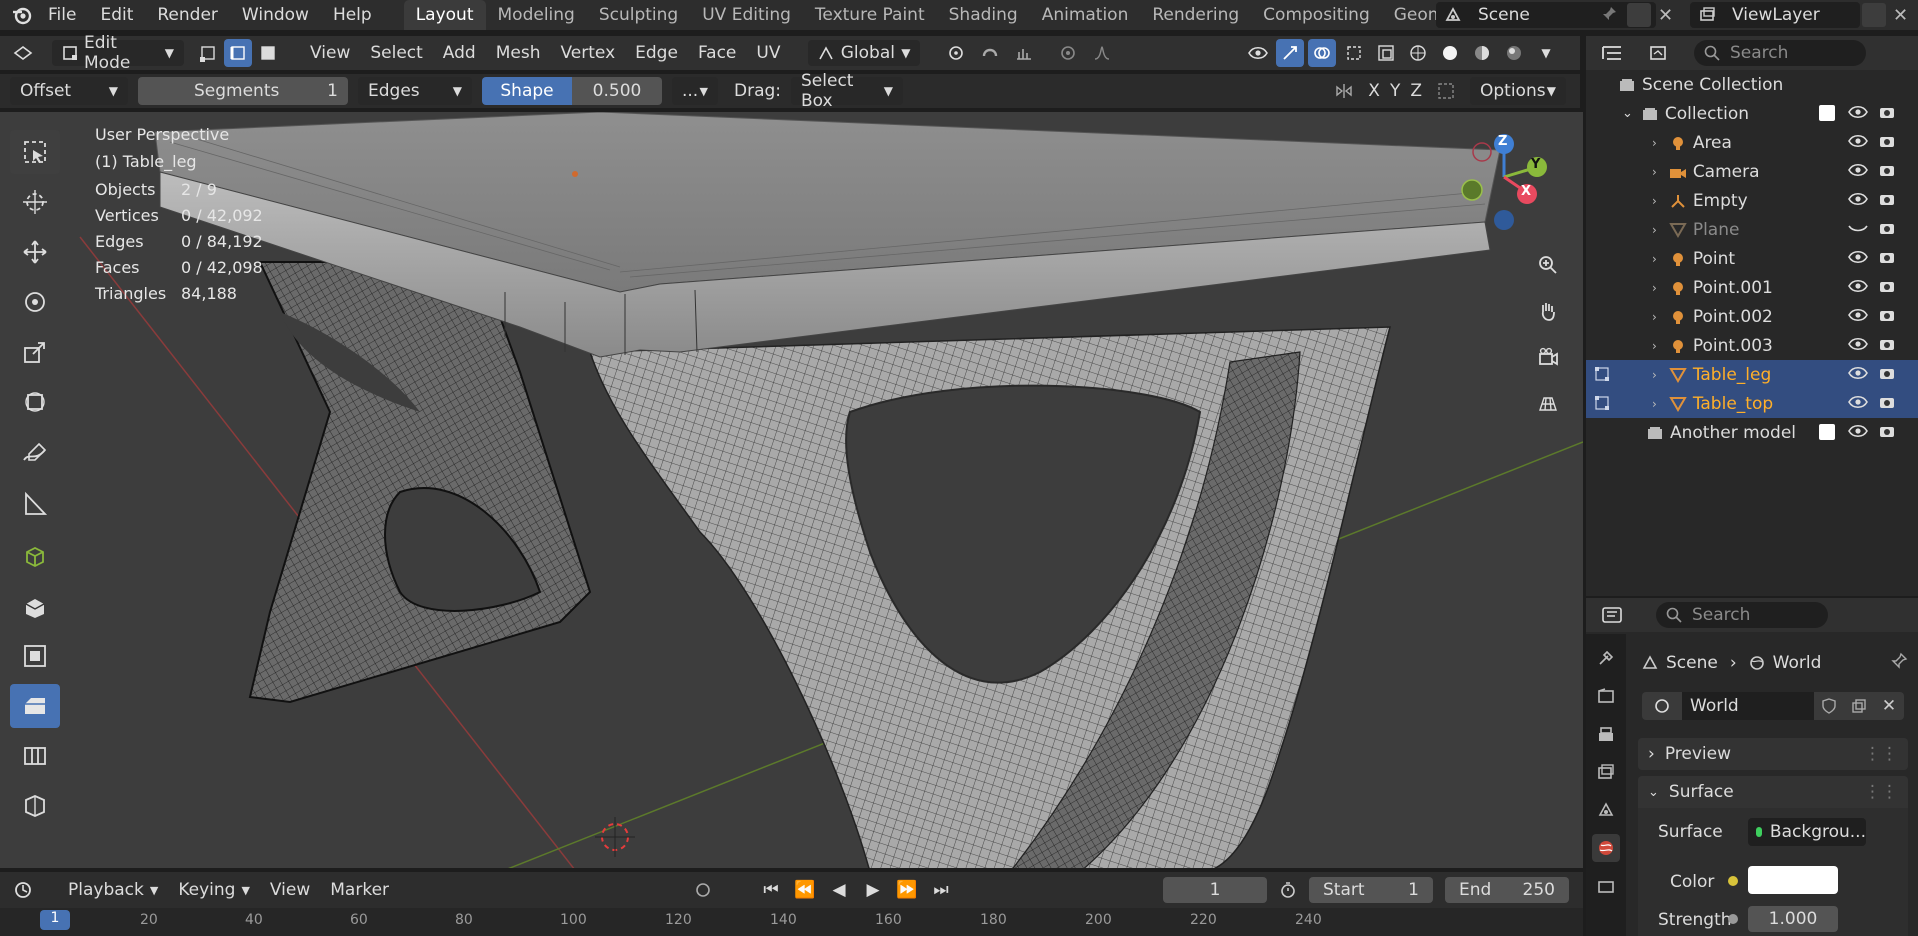 Image resolution: width=1918 pixels, height=936 pixels. Describe the element at coordinates (1371, 890) in the screenshot. I see `start-frame-field: Start 1` at that location.